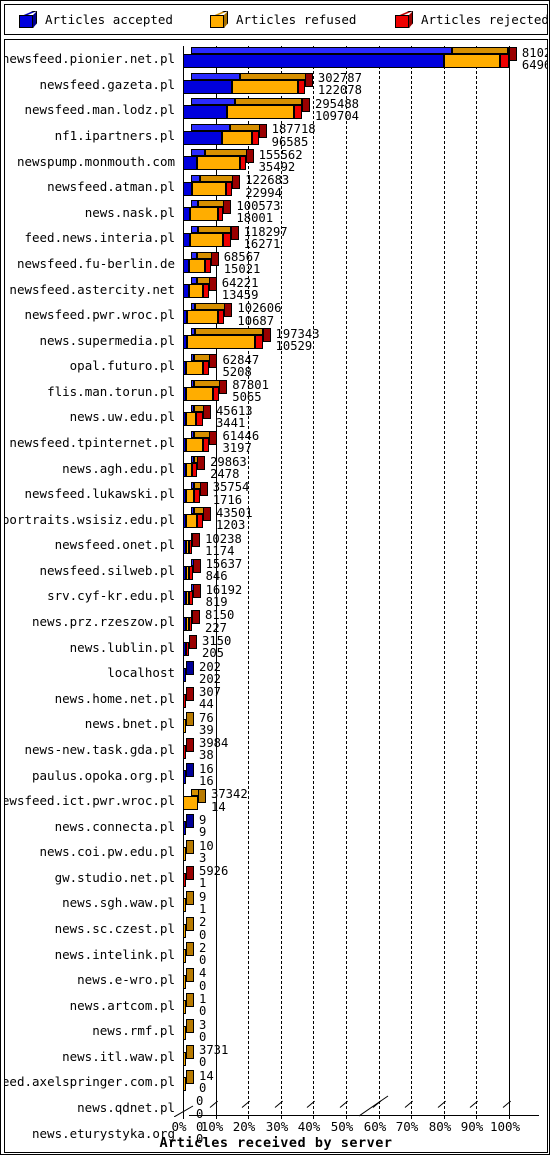 The height and width of the screenshot is (1155, 550). What do you see at coordinates (242, 269) in the screenshot?
I see `value-accepted: 15021` at bounding box center [242, 269].